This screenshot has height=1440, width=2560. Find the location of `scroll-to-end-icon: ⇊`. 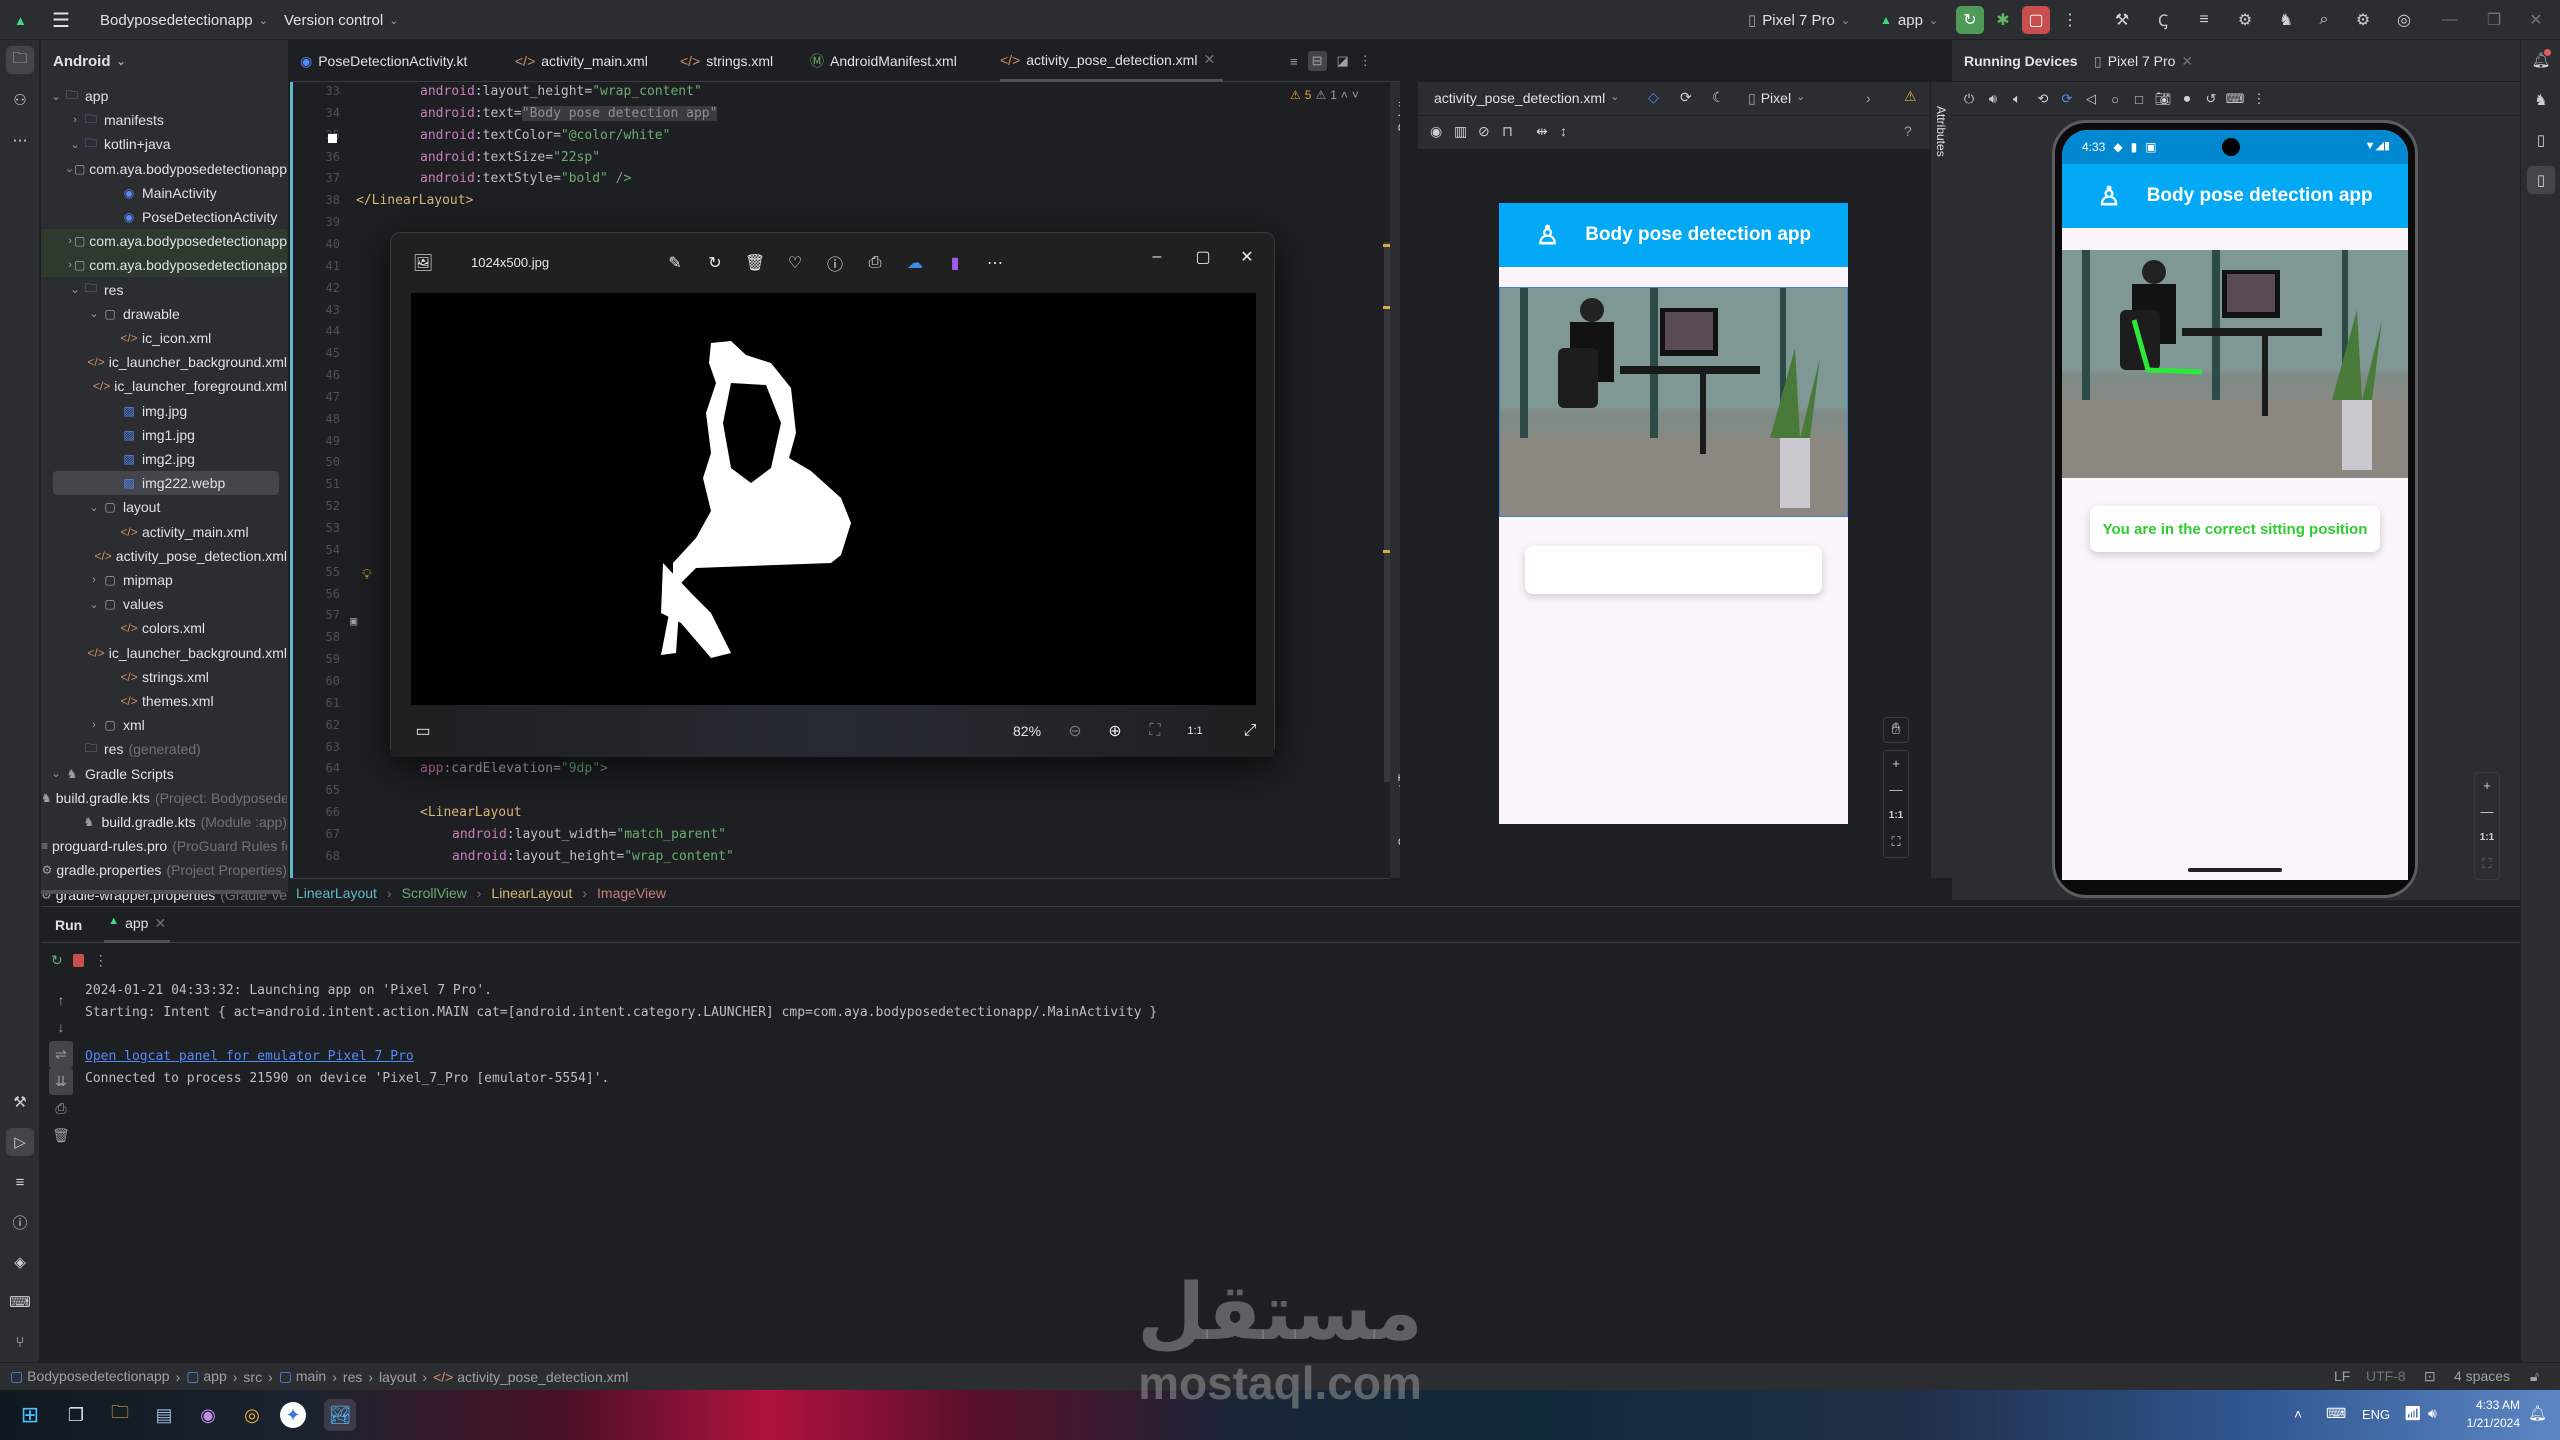

scroll-to-end-icon: ⇊ is located at coordinates (61, 1081).